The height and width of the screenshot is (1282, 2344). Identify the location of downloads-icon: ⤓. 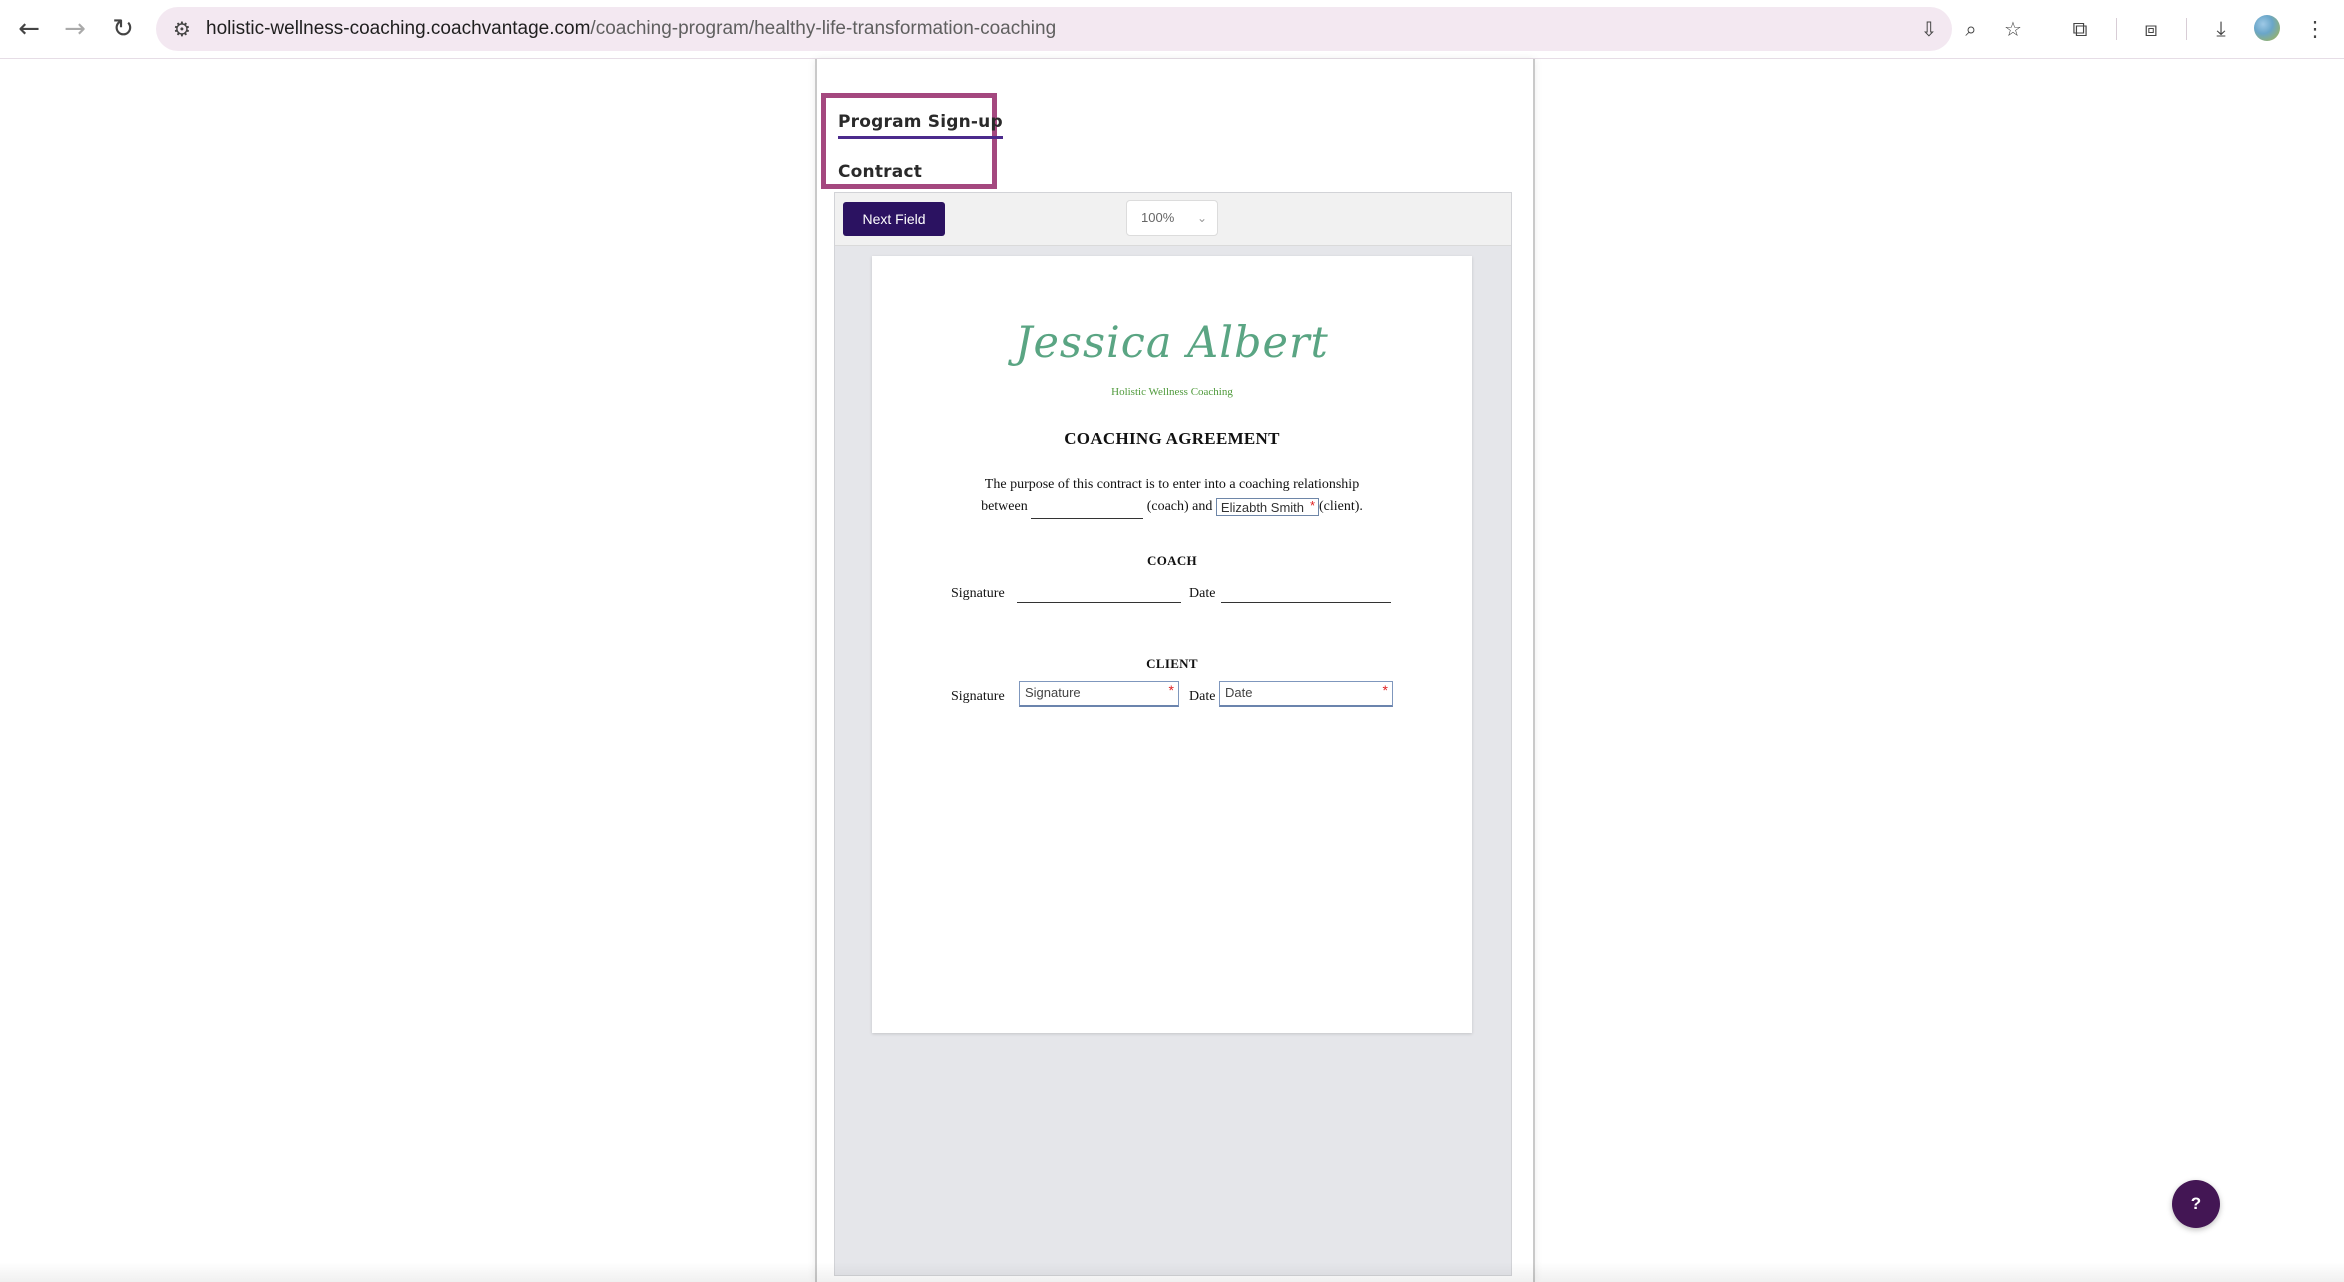
(2221, 29).